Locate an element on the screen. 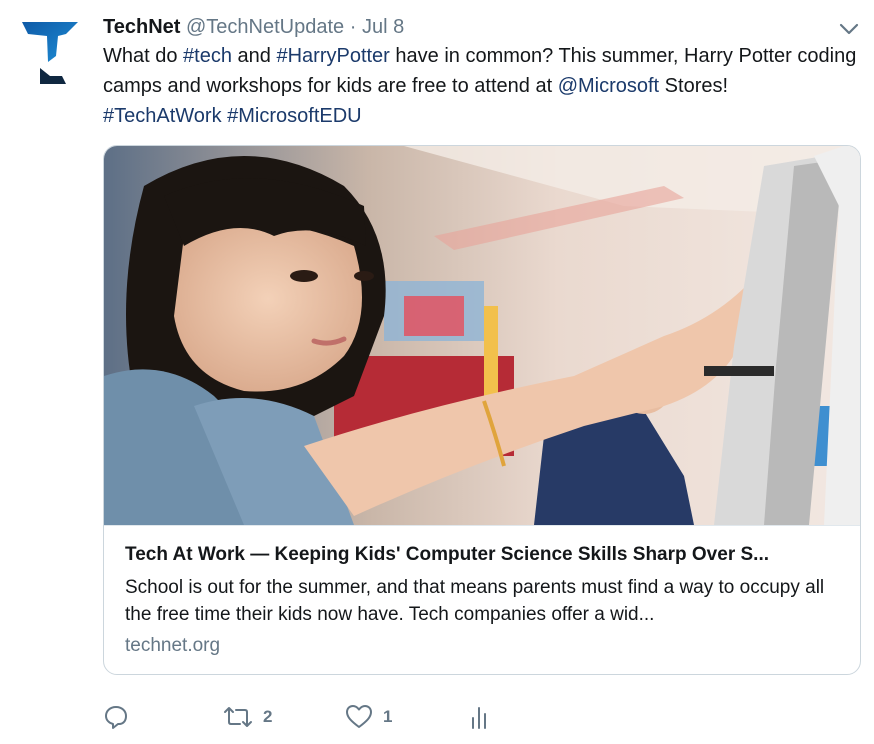 Image resolution: width=874 pixels, height=744 pixels. tweet-header: TechNet @TechNetUpdate · Jul 8 is located at coordinates (253, 27).